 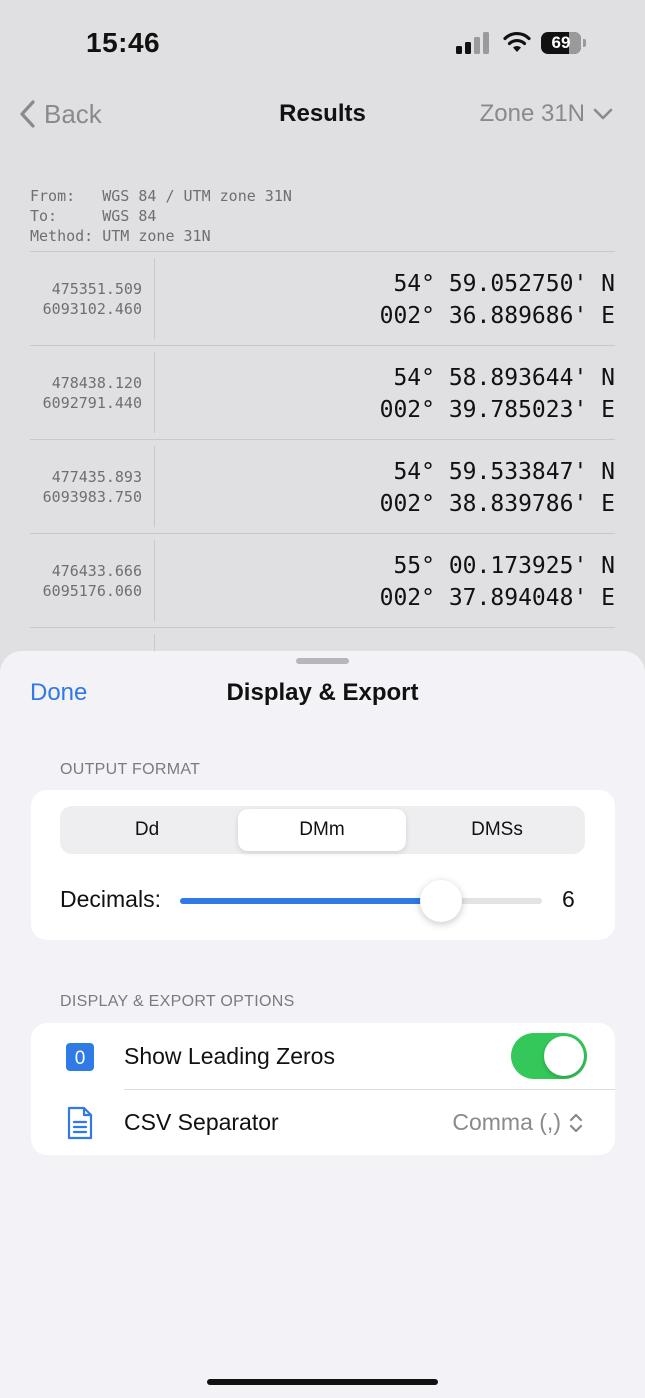 I want to click on zero-badge-text: 0, so click(x=80, y=1058).